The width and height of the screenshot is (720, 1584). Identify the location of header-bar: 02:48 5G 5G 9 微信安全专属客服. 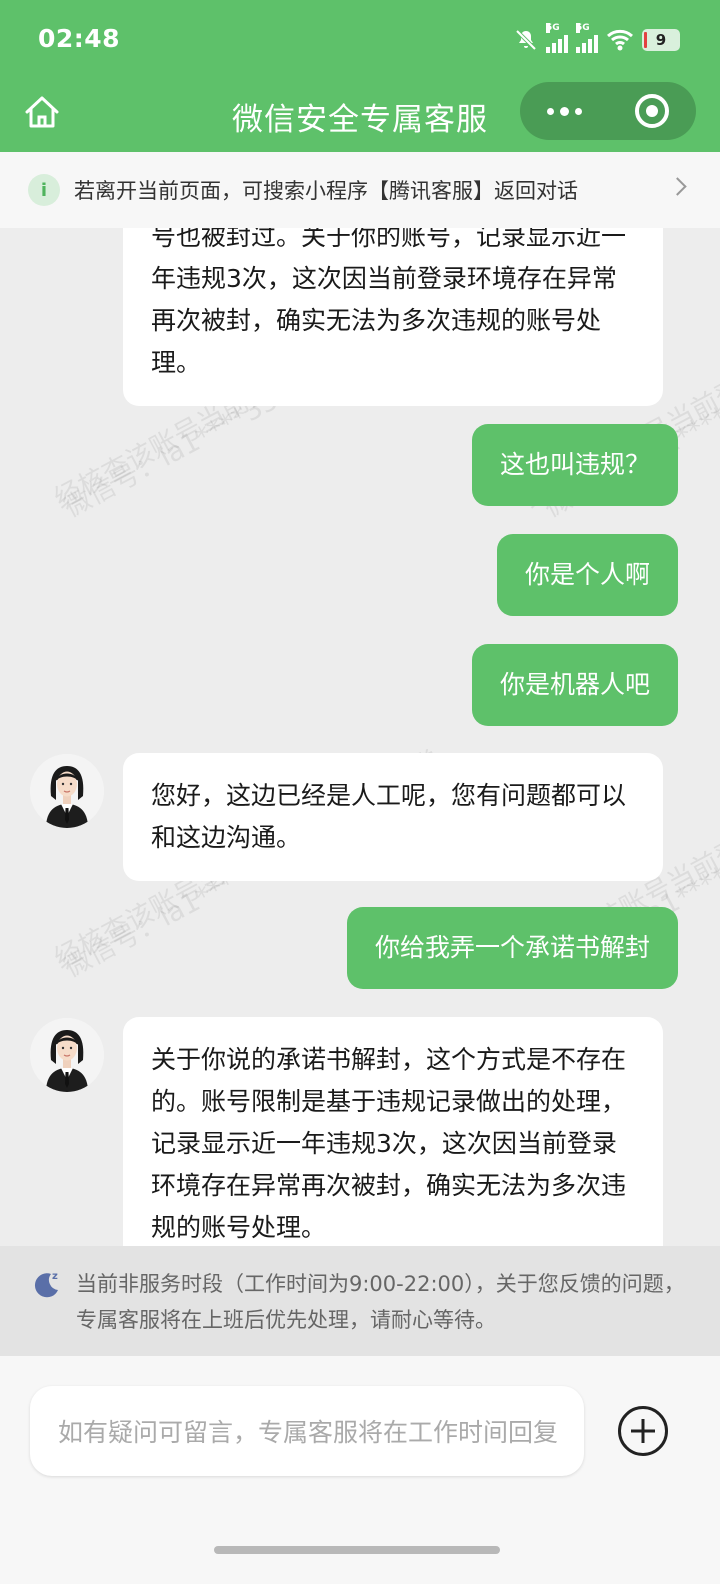
(360, 76).